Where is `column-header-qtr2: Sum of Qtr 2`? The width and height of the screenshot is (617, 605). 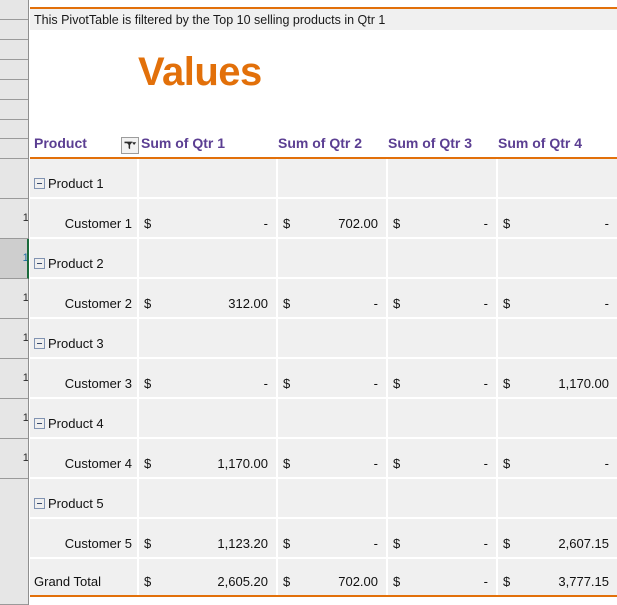 column-header-qtr2: Sum of Qtr 2 is located at coordinates (333, 142).